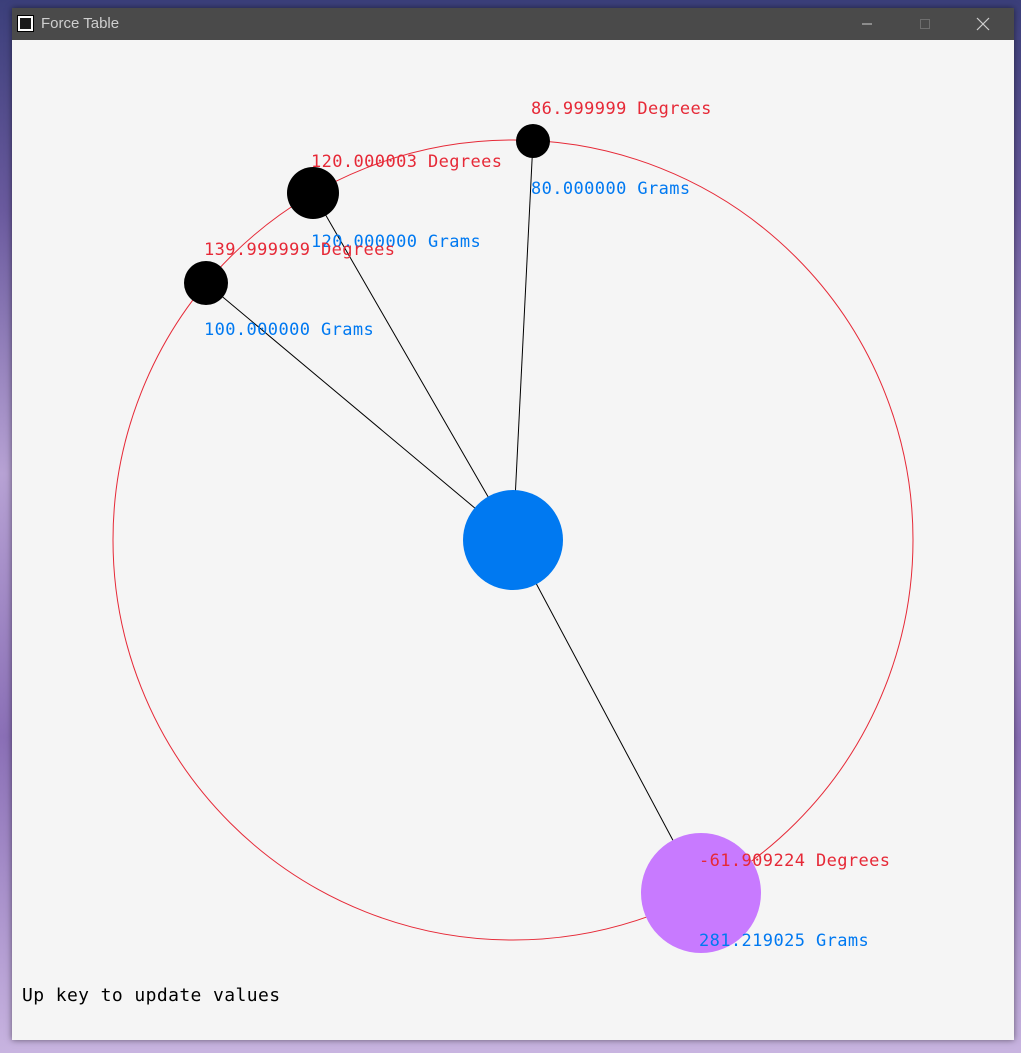 The height and width of the screenshot is (1053, 1021). I want to click on raylib-app-icon, so click(25, 23).